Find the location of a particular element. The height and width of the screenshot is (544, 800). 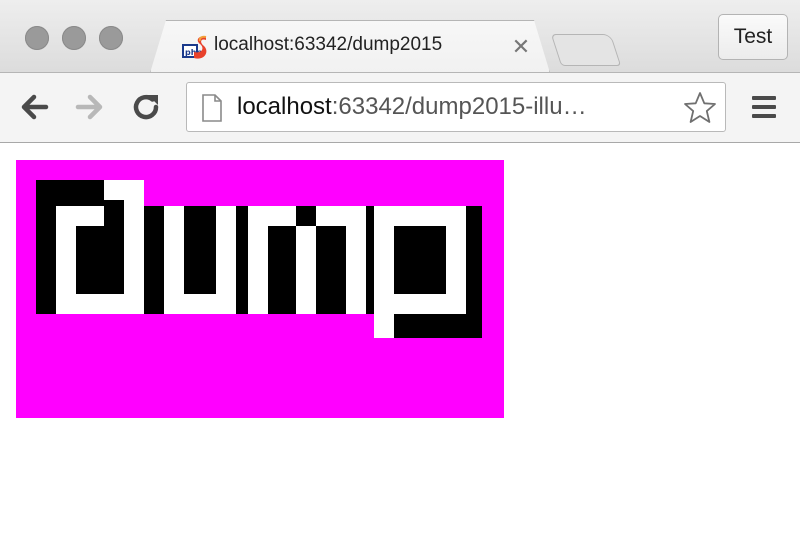

phpstorm-icon: php is located at coordinates (194, 47).